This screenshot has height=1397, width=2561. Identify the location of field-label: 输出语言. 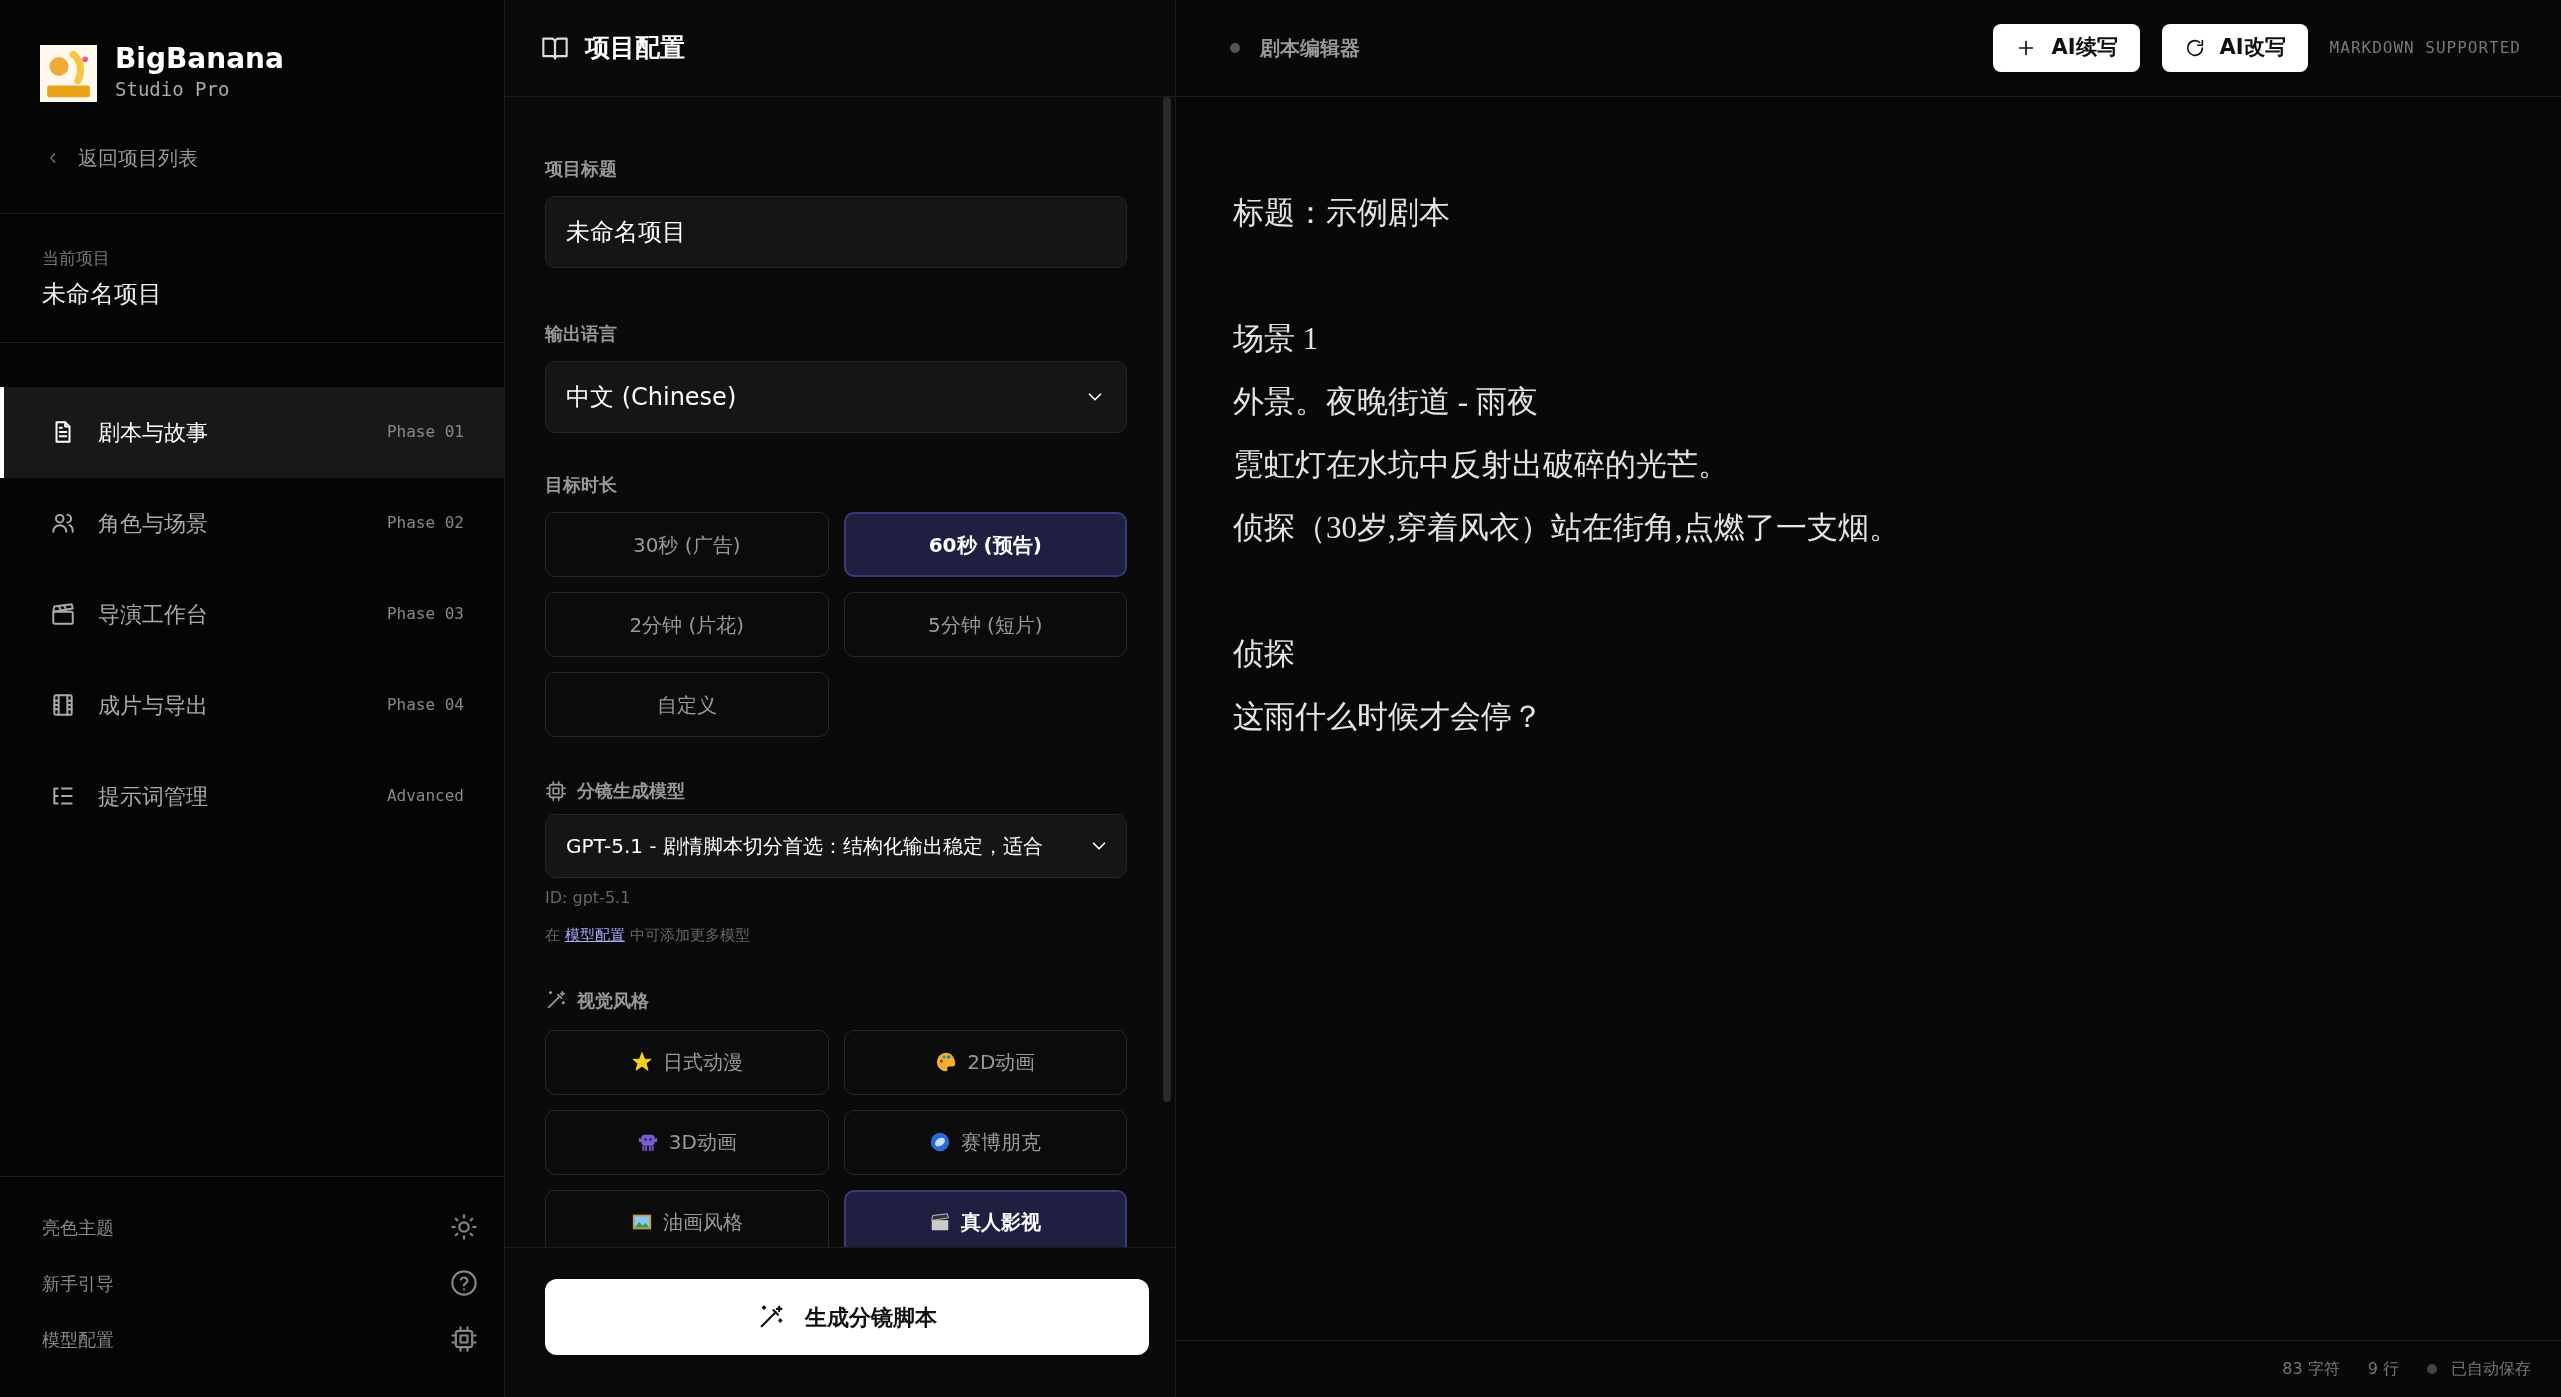
(581, 334).